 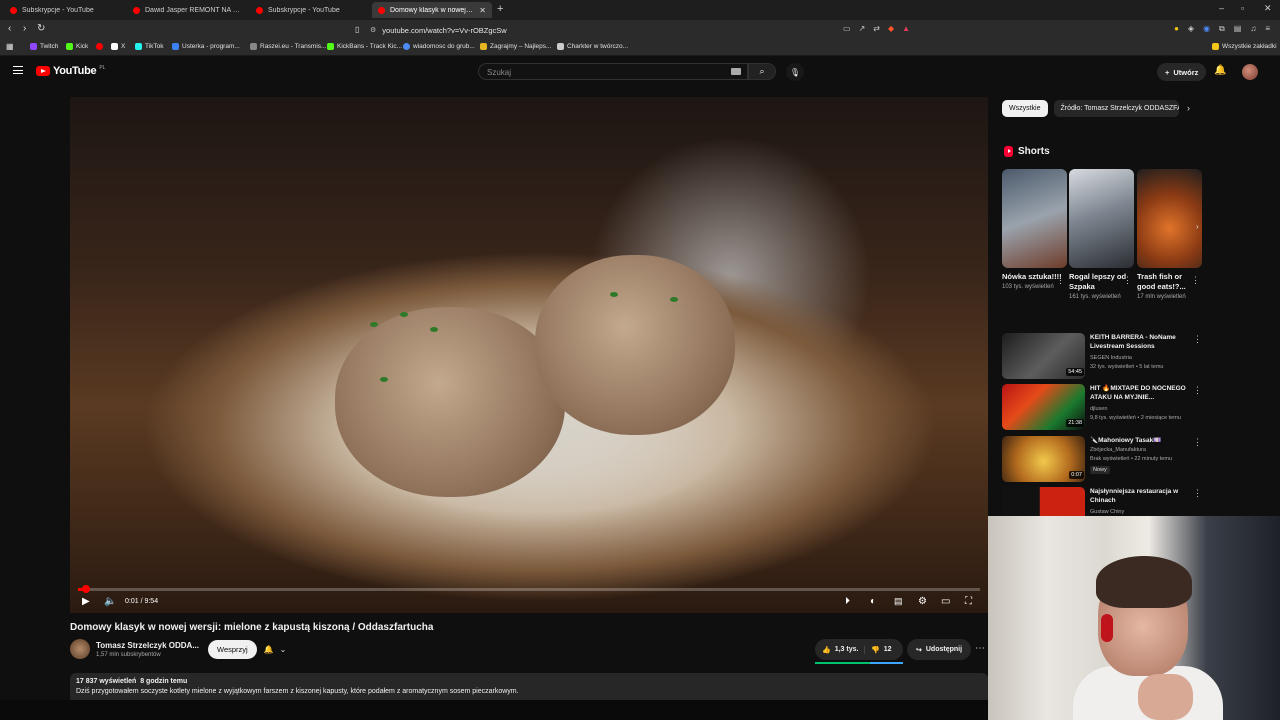 I want to click on short-card: Nówka sztuka!!!! 103 tys. wyświetleń ⋮, so click(x=1034, y=230).